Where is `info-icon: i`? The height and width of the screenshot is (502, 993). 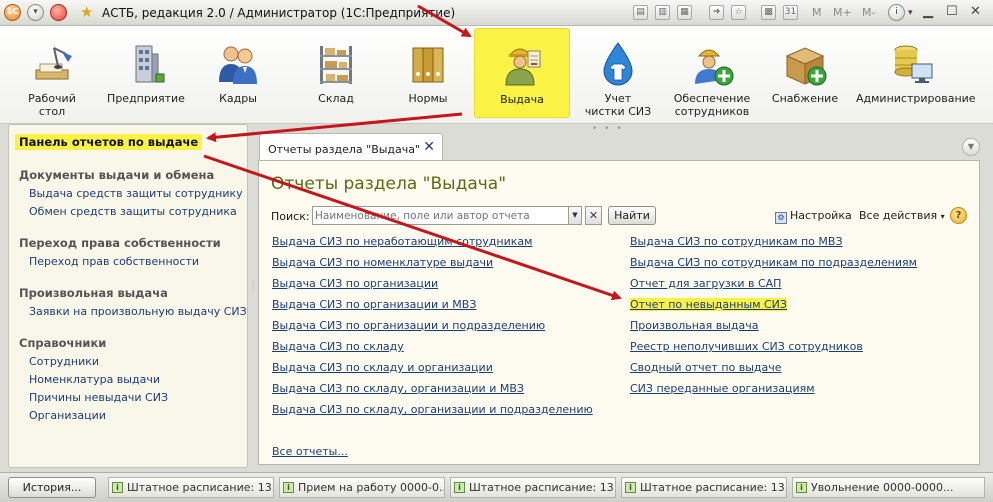
info-icon: i is located at coordinates (896, 12).